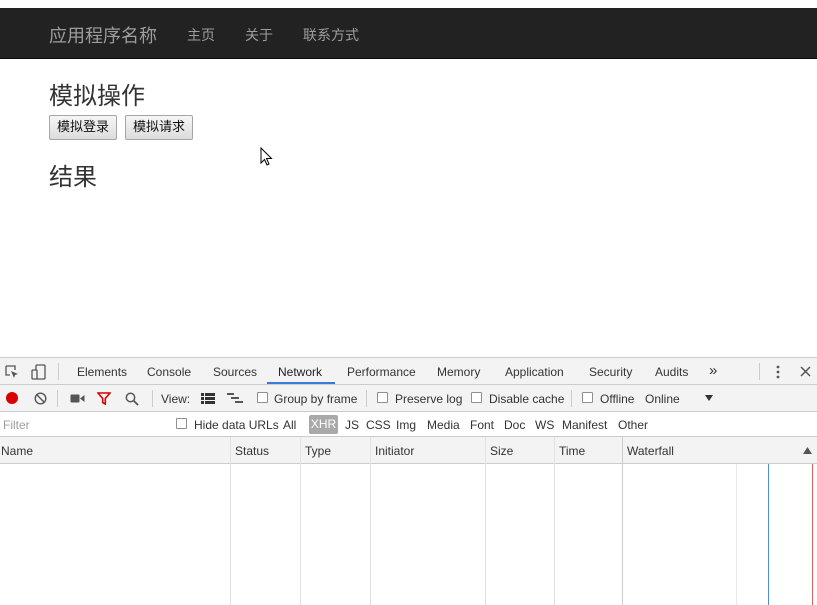 The image size is (817, 605). Describe the element at coordinates (381, 372) in the screenshot. I see `tab-performance: Performance` at that location.